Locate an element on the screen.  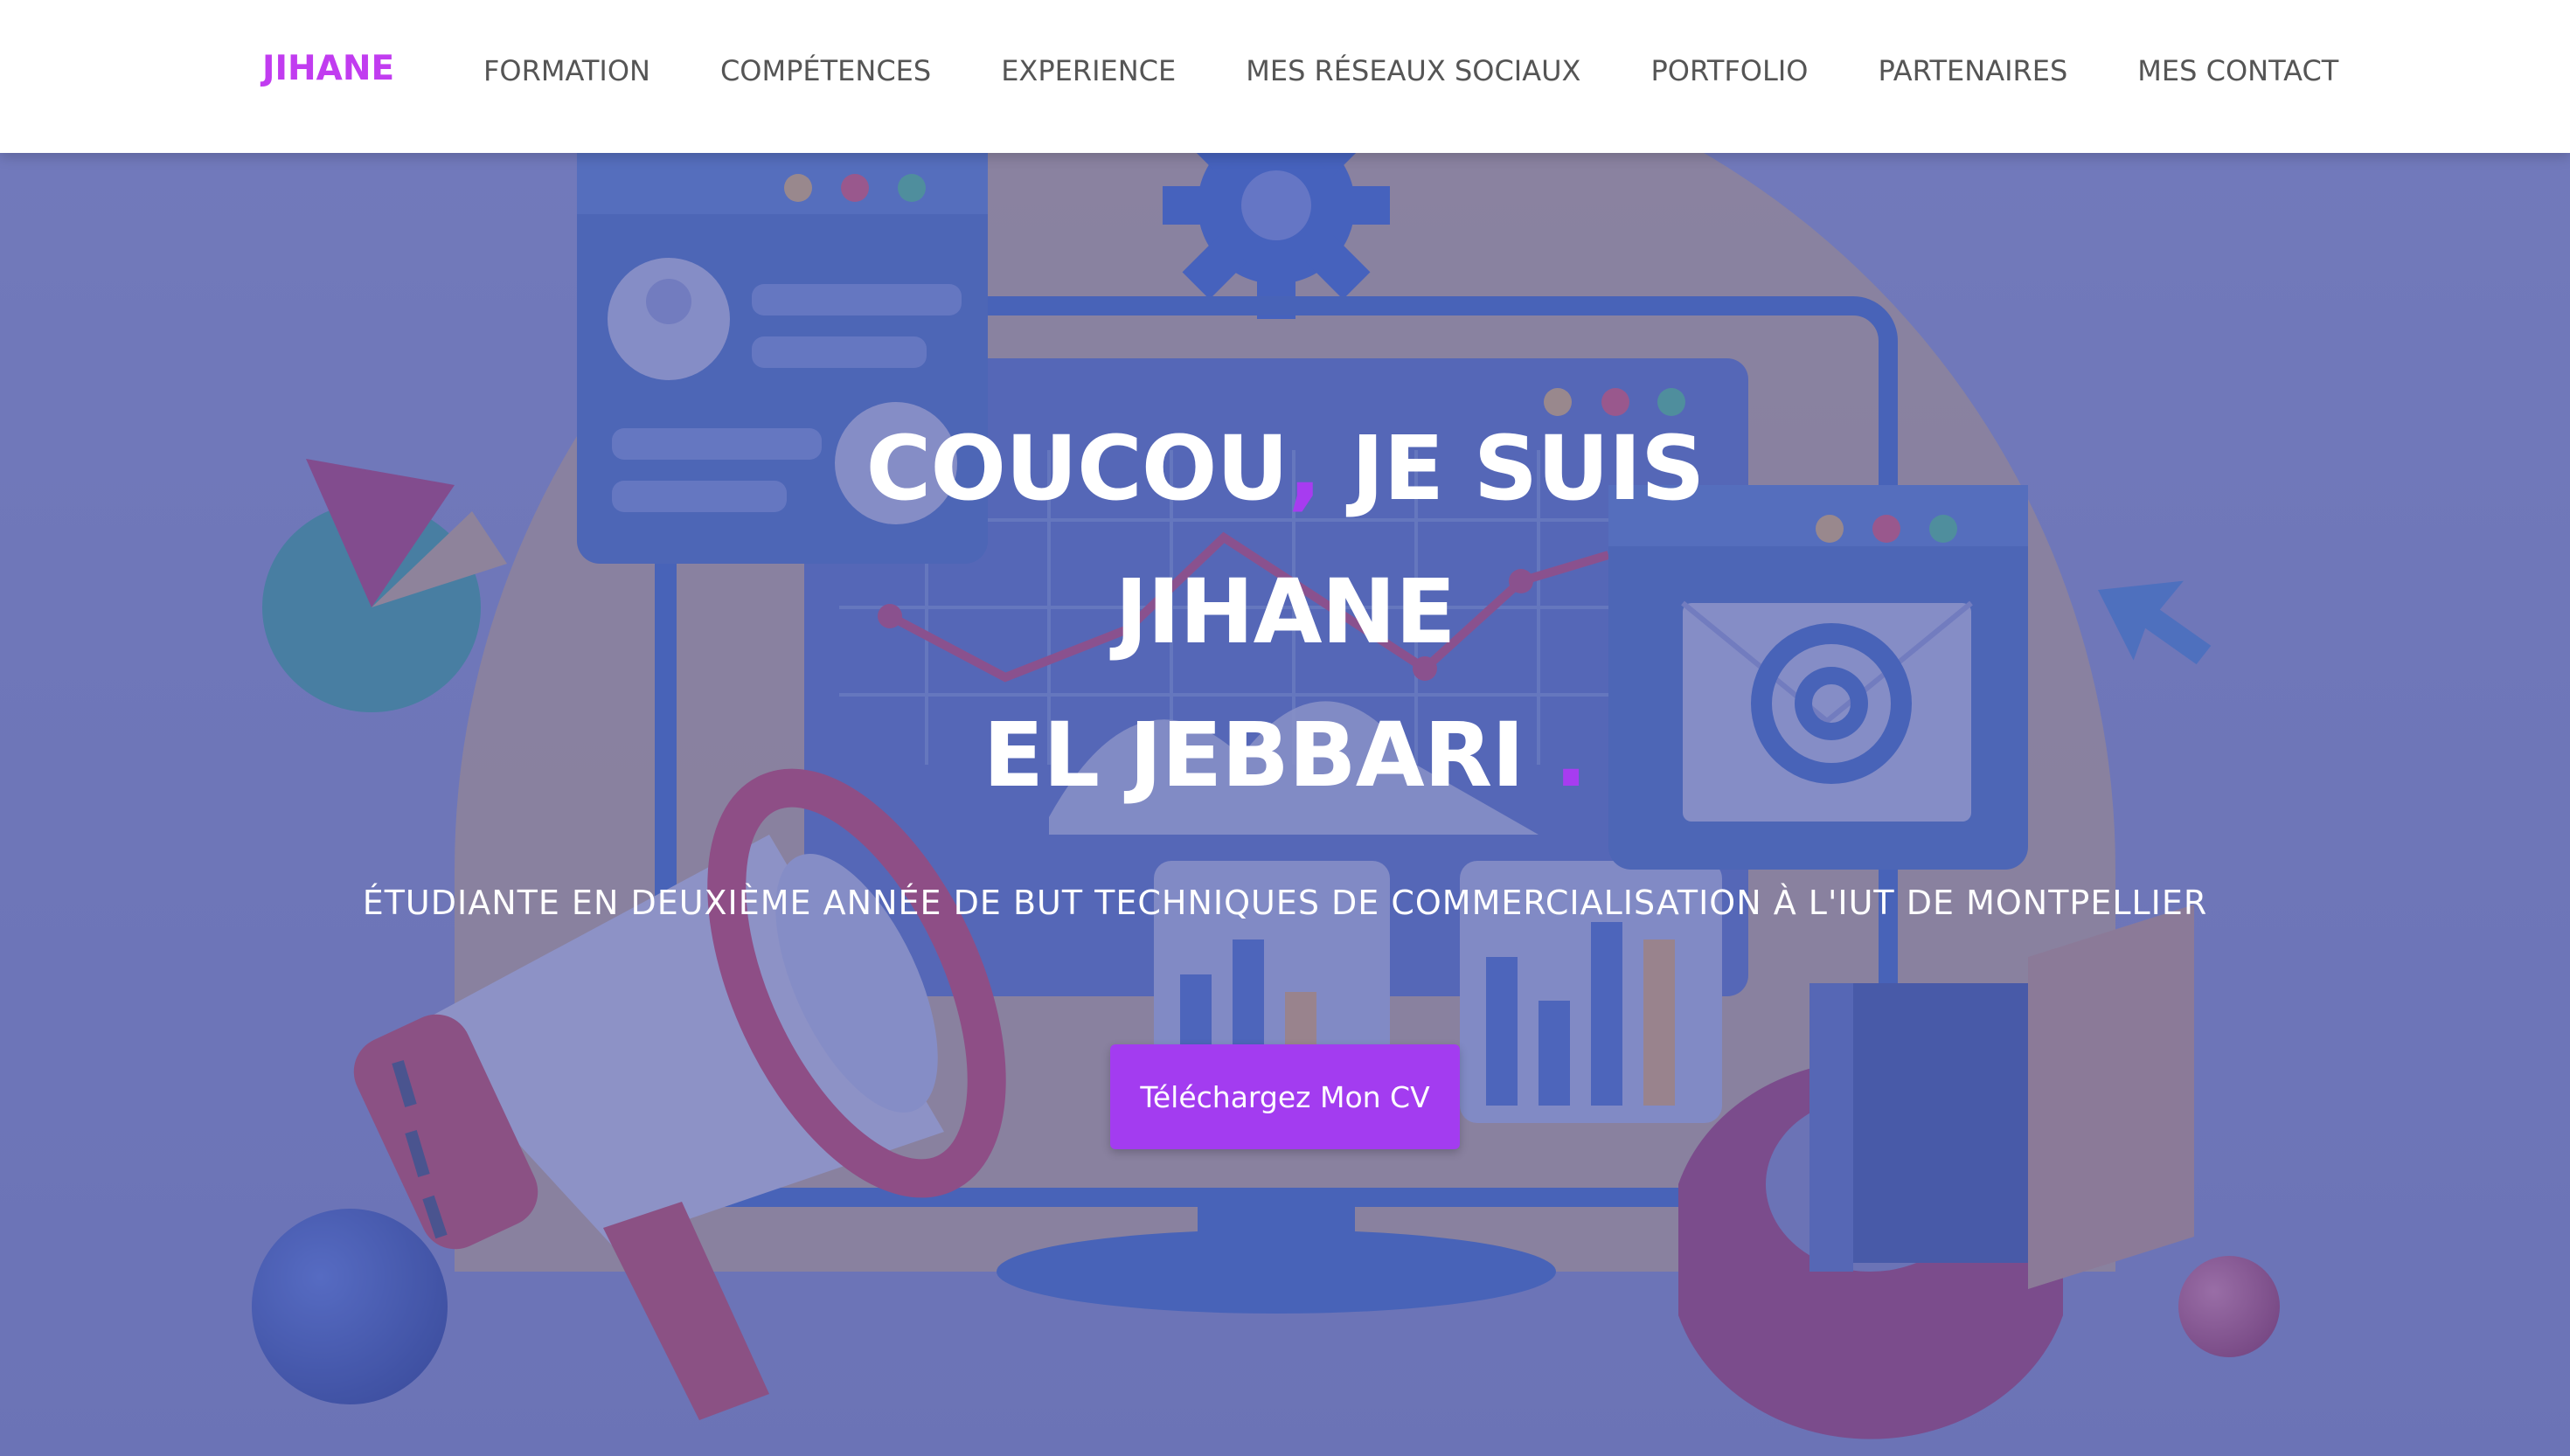
headline-line-1: COUCOU, JE SUIS is located at coordinates (1285, 469).